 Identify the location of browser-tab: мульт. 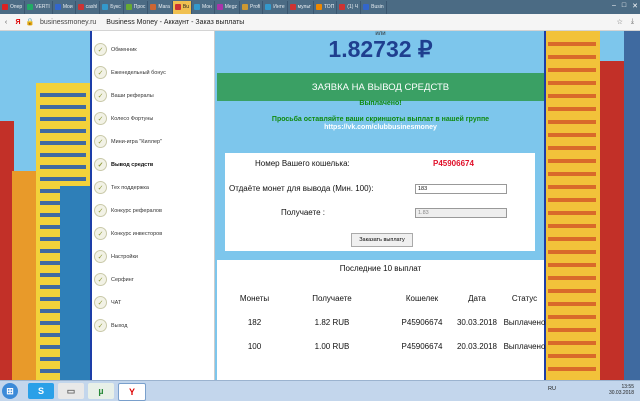
(301, 7).